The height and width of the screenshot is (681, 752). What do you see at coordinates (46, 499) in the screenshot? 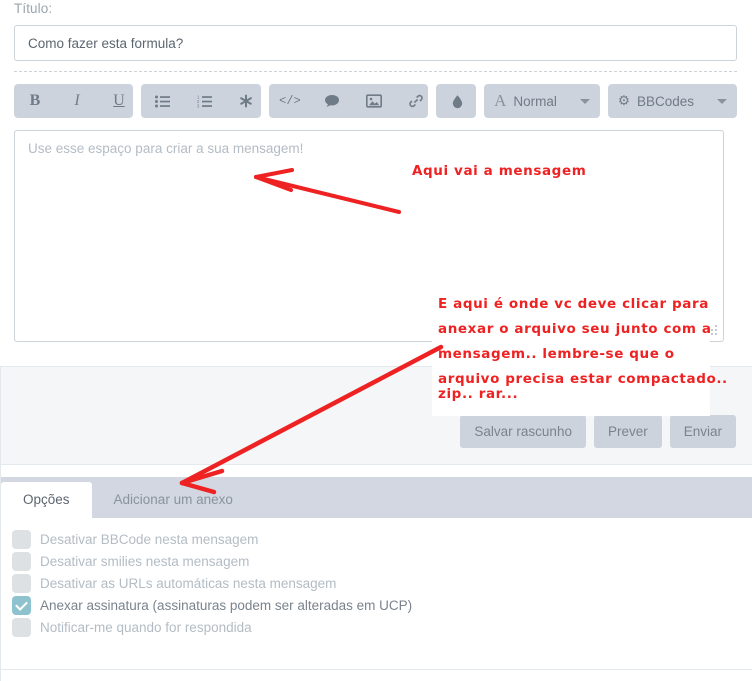
I see `tab-opcoes: Opções` at bounding box center [46, 499].